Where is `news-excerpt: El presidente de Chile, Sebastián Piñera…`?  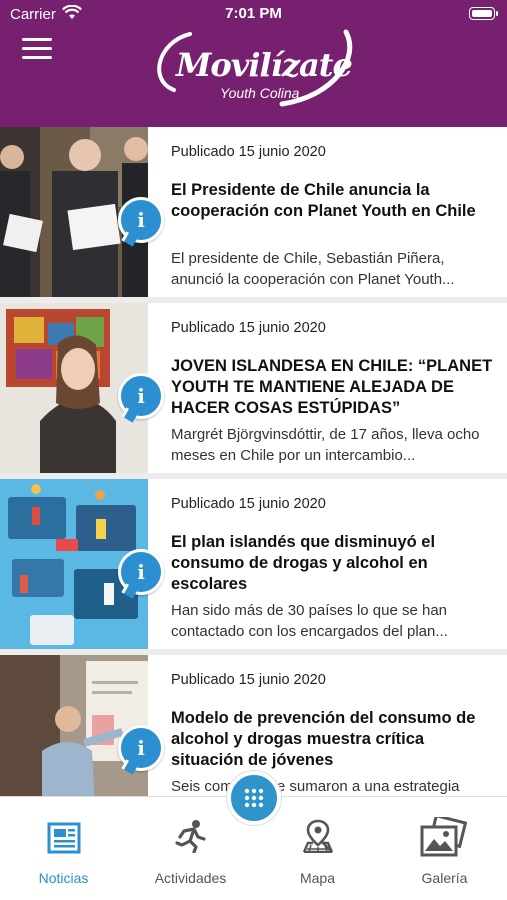
news-excerpt: El presidente de Chile, Sebastián Piñera… is located at coordinates (313, 269).